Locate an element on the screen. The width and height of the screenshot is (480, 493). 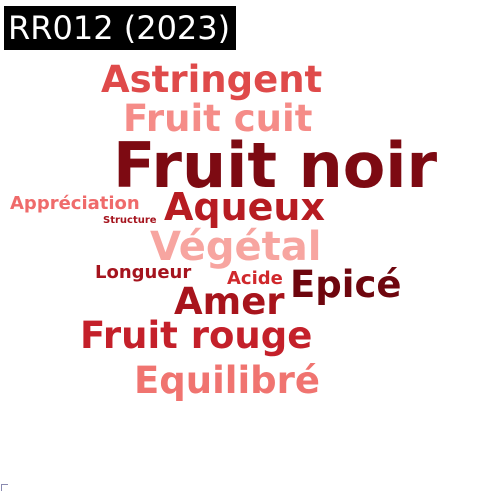
word-vegetal: Végétal is located at coordinates (236, 247).